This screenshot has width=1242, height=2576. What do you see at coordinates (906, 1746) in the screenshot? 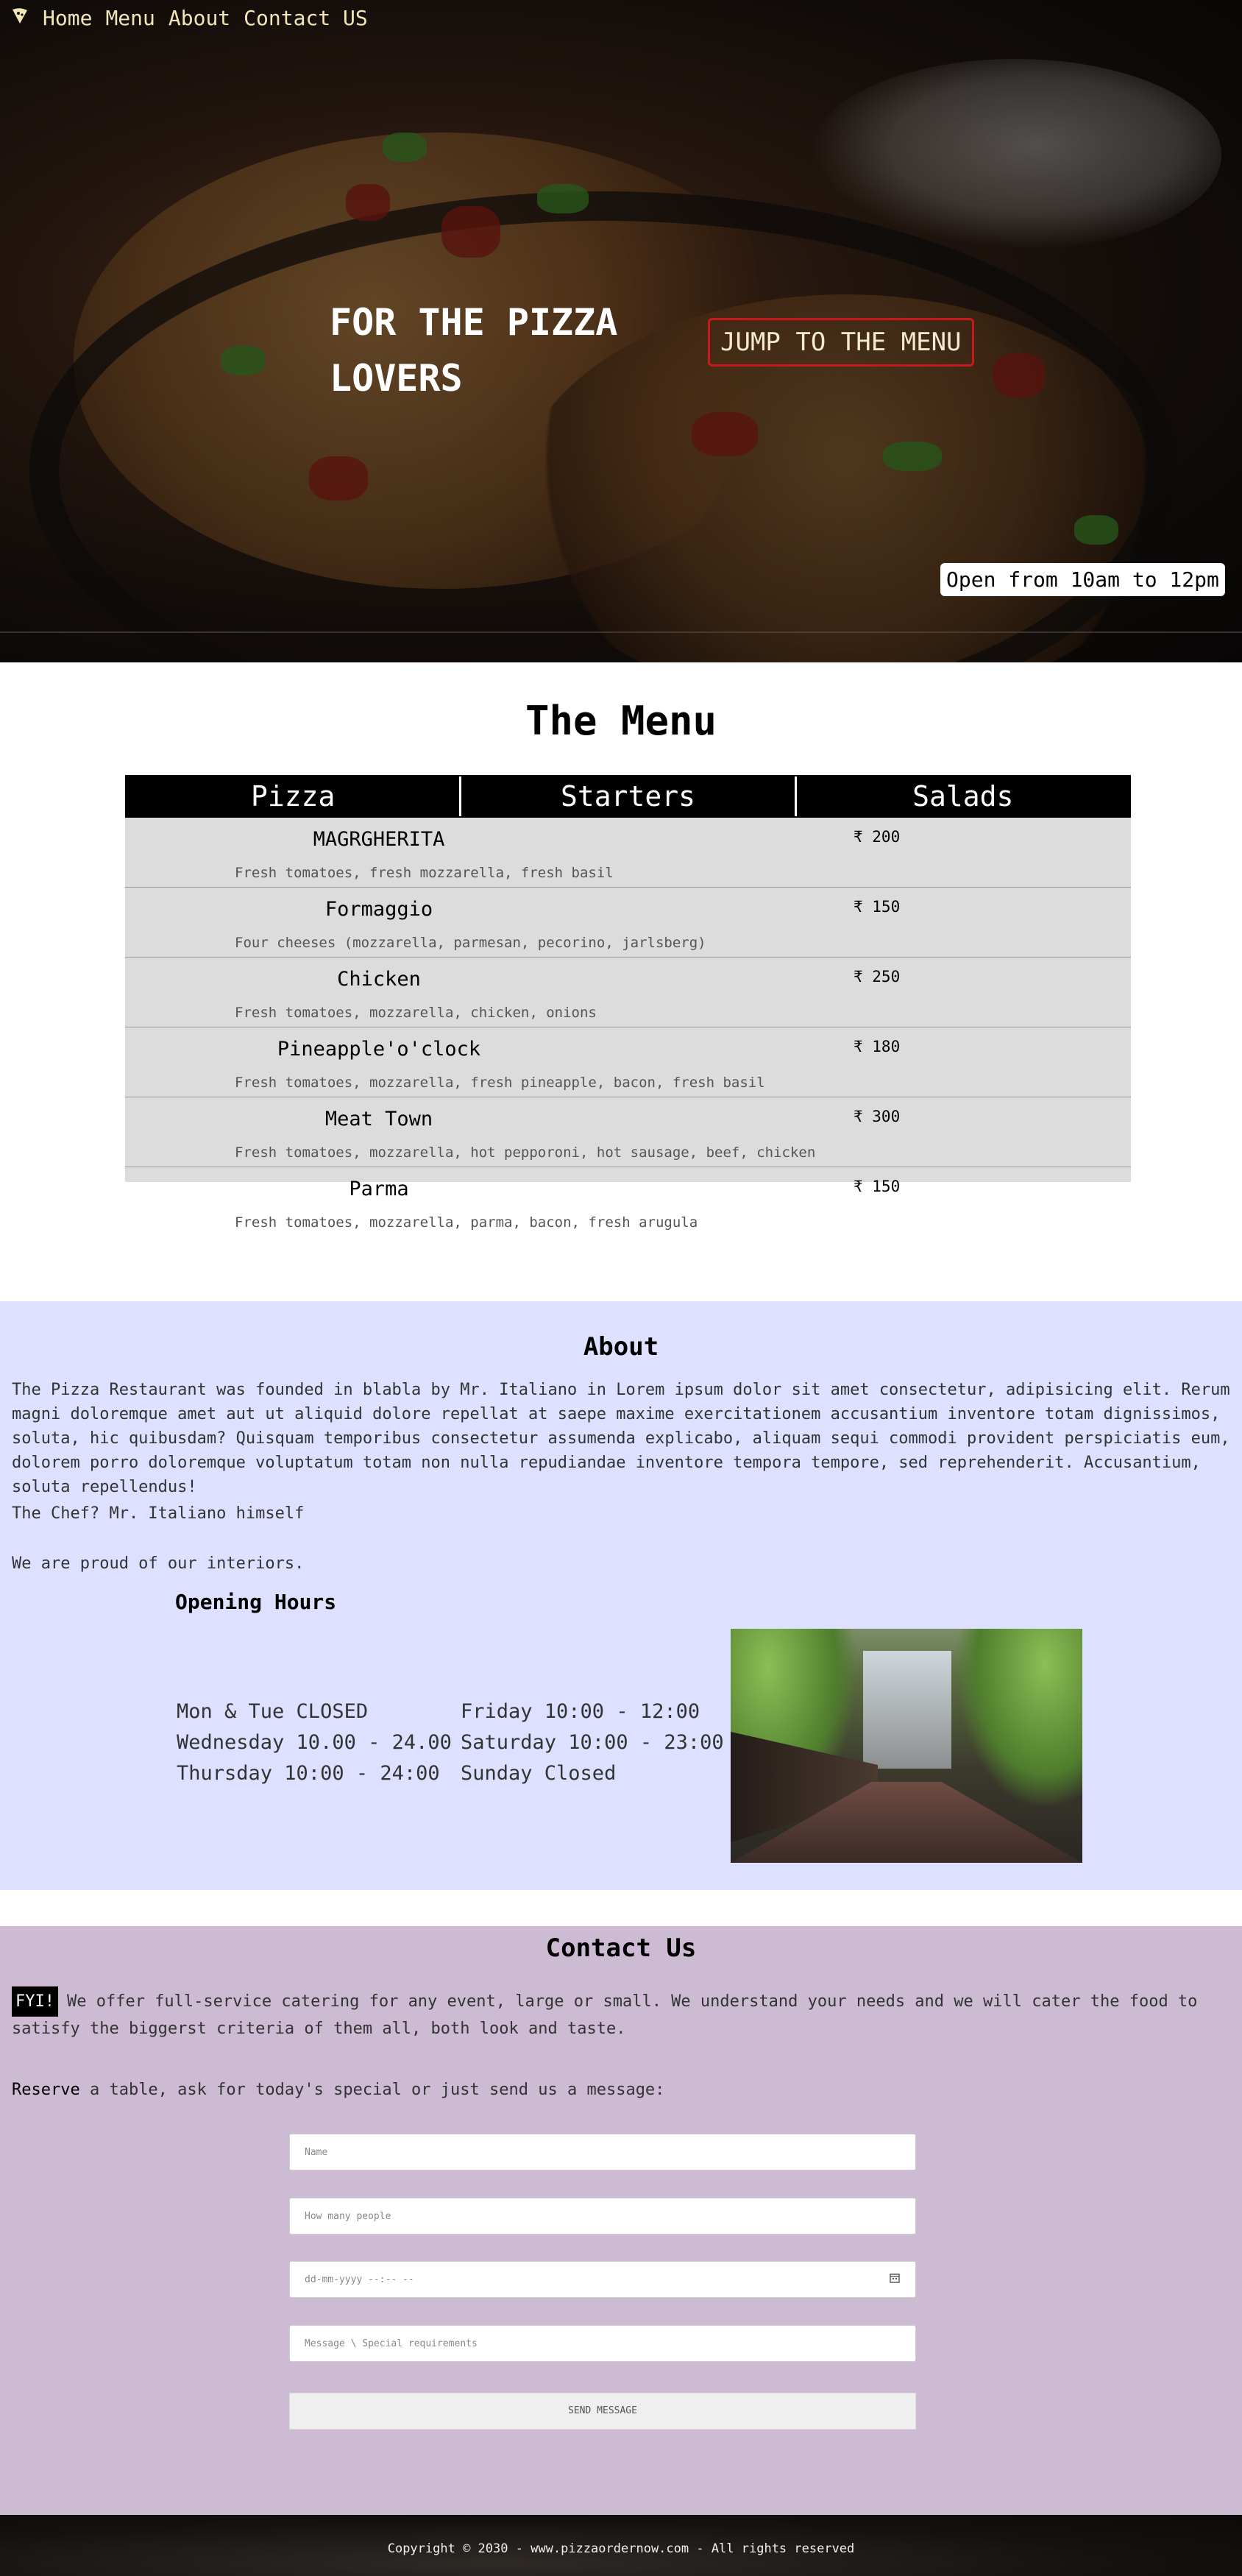
I see `restaurant-interior-image` at bounding box center [906, 1746].